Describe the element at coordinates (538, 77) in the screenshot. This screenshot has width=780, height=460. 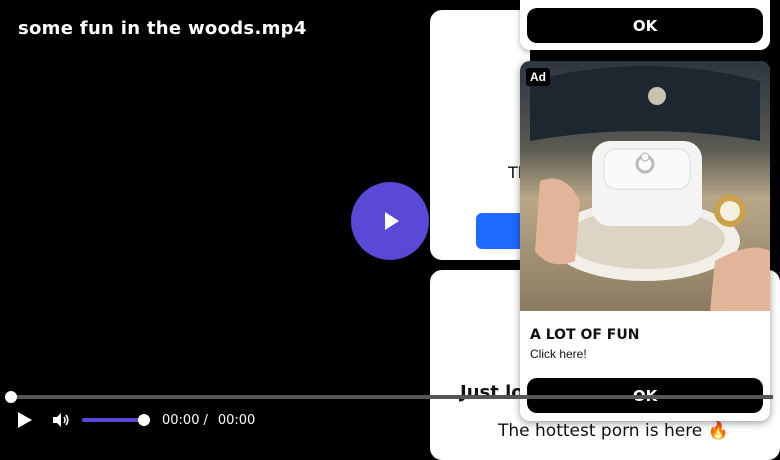
I see `ad-badge: Ad` at that location.